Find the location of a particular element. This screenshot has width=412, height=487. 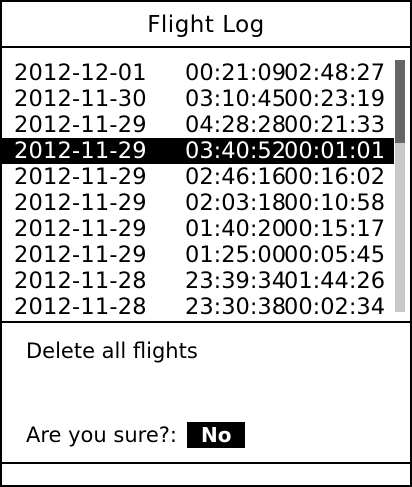

flight-start-time: 02:46:16 is located at coordinates (236, 177).